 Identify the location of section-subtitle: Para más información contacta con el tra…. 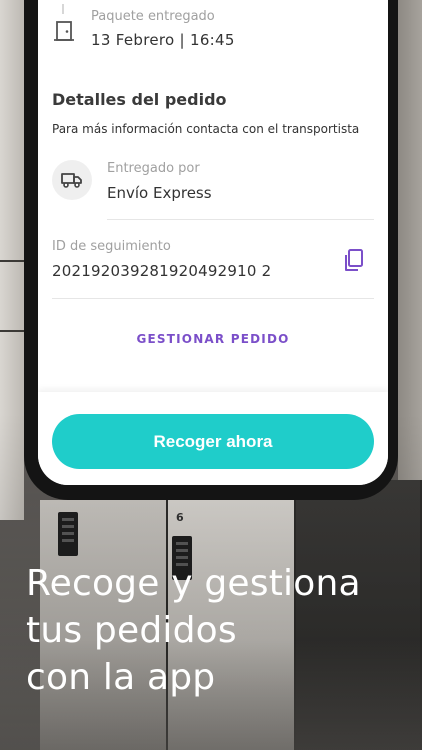
(206, 129).